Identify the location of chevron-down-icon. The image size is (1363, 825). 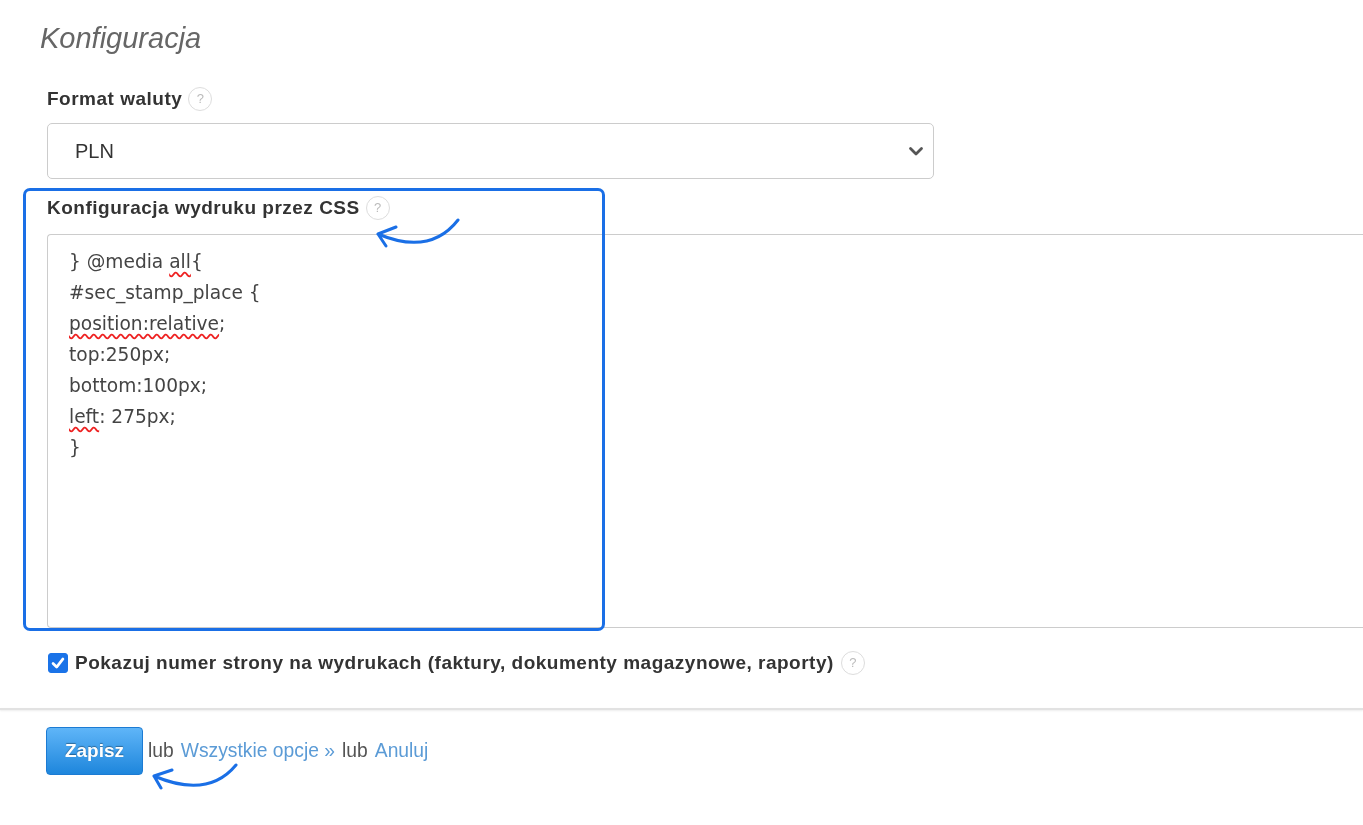
(916, 151).